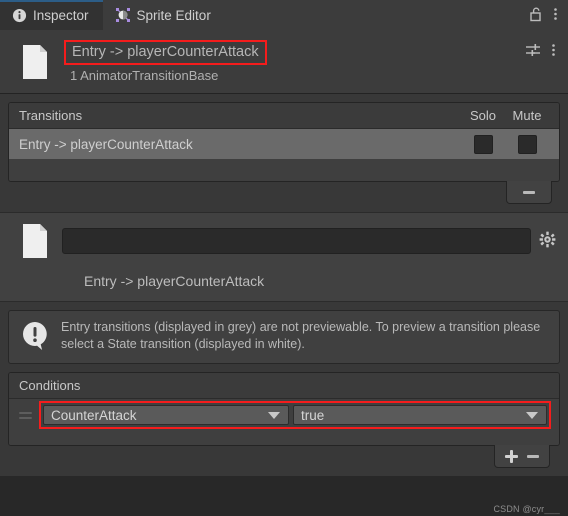 The image size is (568, 516). What do you see at coordinates (284, 438) in the screenshot?
I see `conditions-panel-footer` at bounding box center [284, 438].